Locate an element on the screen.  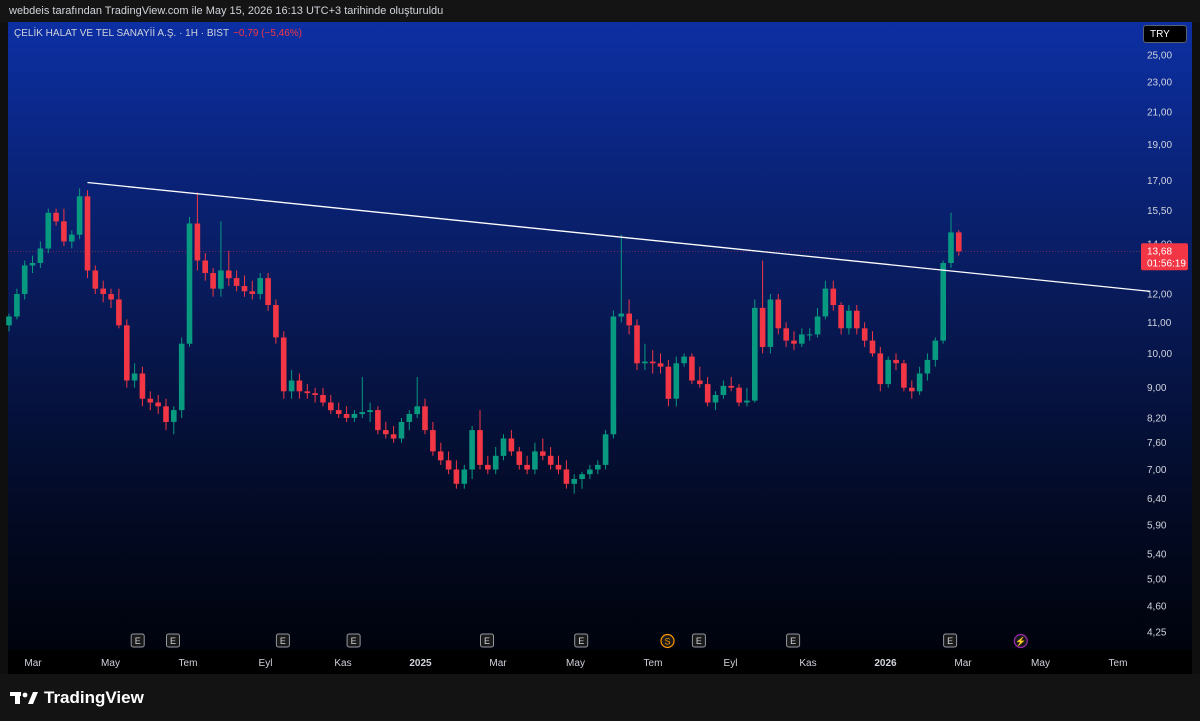
price-tick-label: 10,00 is located at coordinates (1159, 354).